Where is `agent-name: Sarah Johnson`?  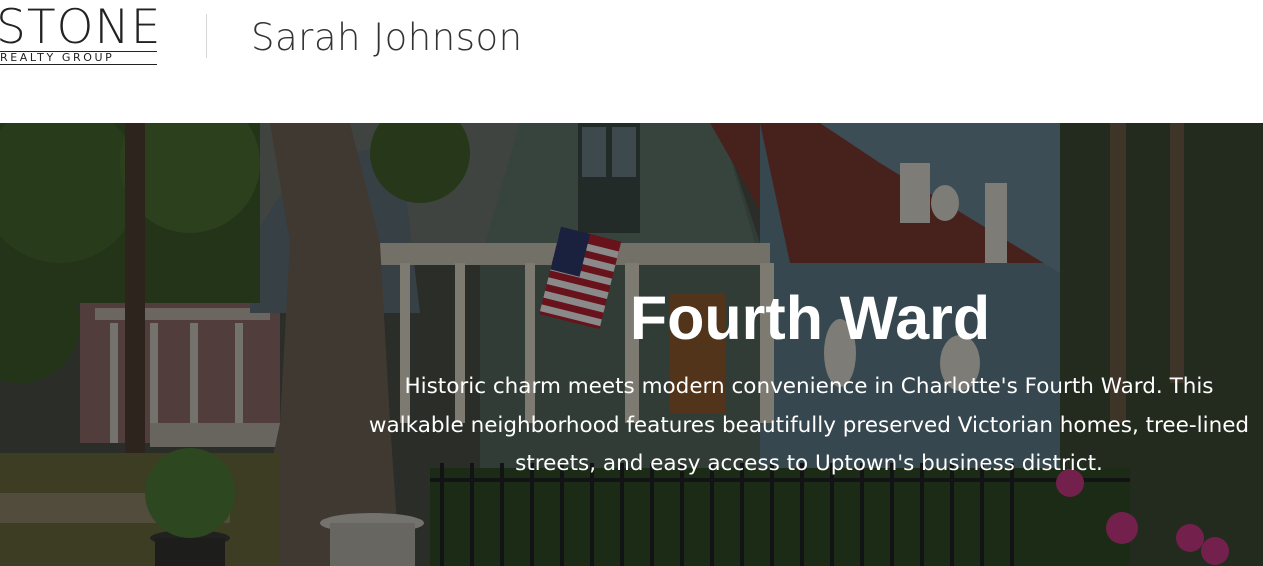 agent-name: Sarah Johnson is located at coordinates (387, 37).